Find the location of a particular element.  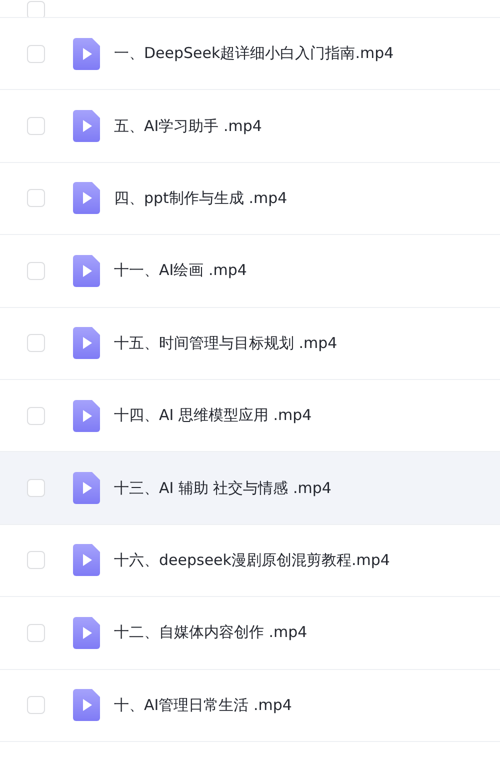

file-name: 十五、时间管理与目标规划 .mp4 is located at coordinates (226, 343).